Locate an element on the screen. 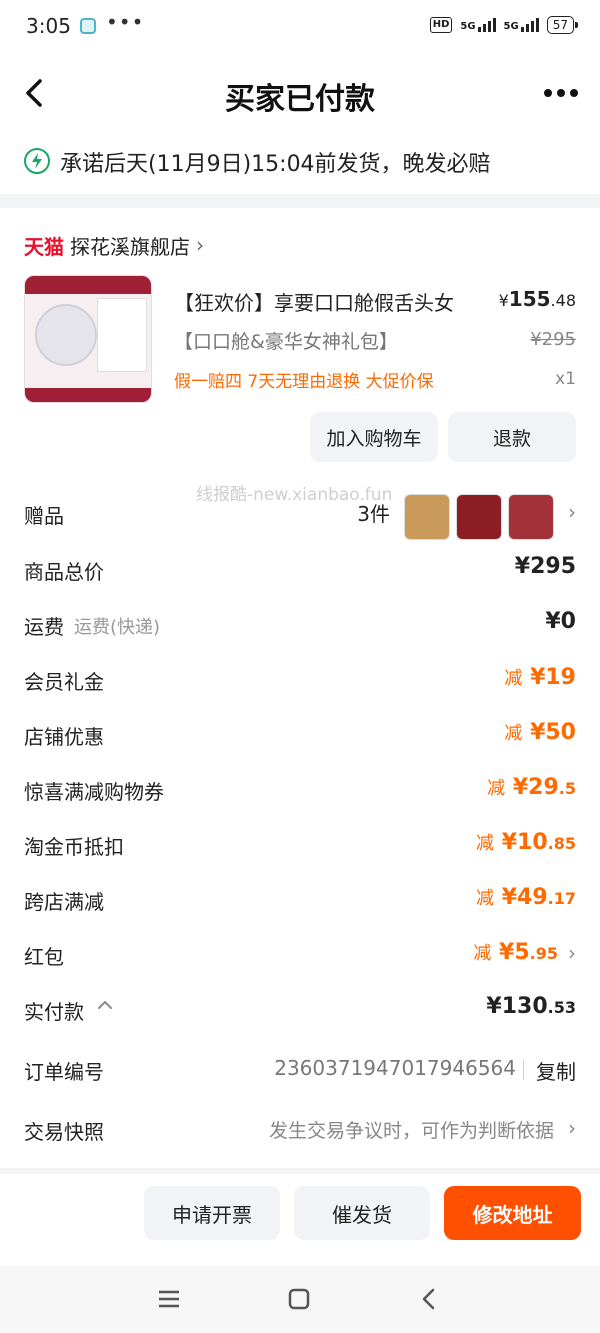 The height and width of the screenshot is (1333, 600). signal-icon-1: 5G is located at coordinates (478, 25).